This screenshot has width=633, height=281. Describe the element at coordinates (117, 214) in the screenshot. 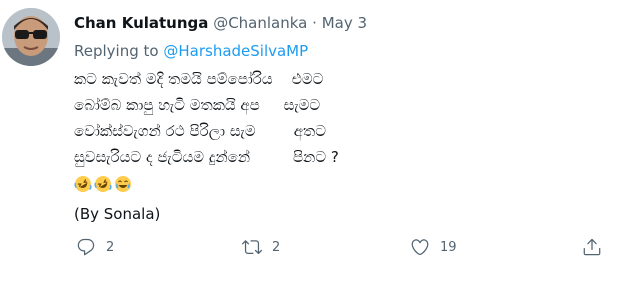

I see `tweet-credit: (By Sonala)` at that location.